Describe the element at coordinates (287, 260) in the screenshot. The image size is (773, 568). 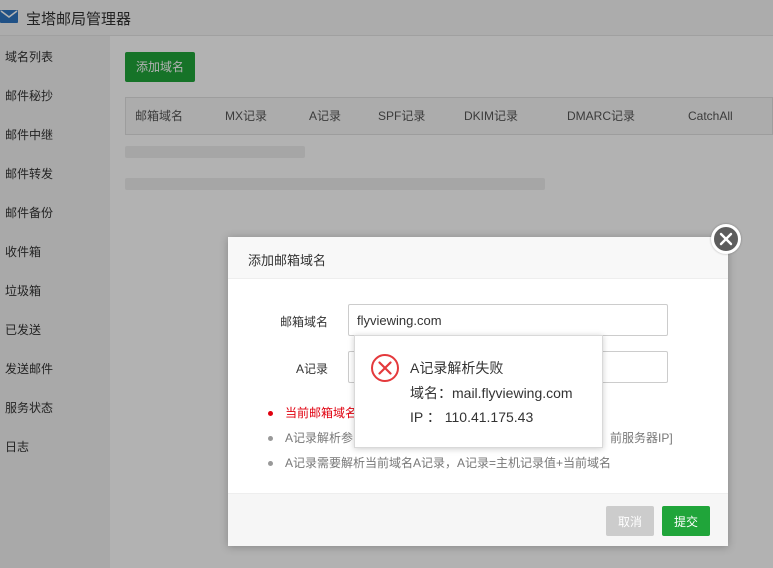
I see `dialog-title: 添加邮箱域名` at that location.